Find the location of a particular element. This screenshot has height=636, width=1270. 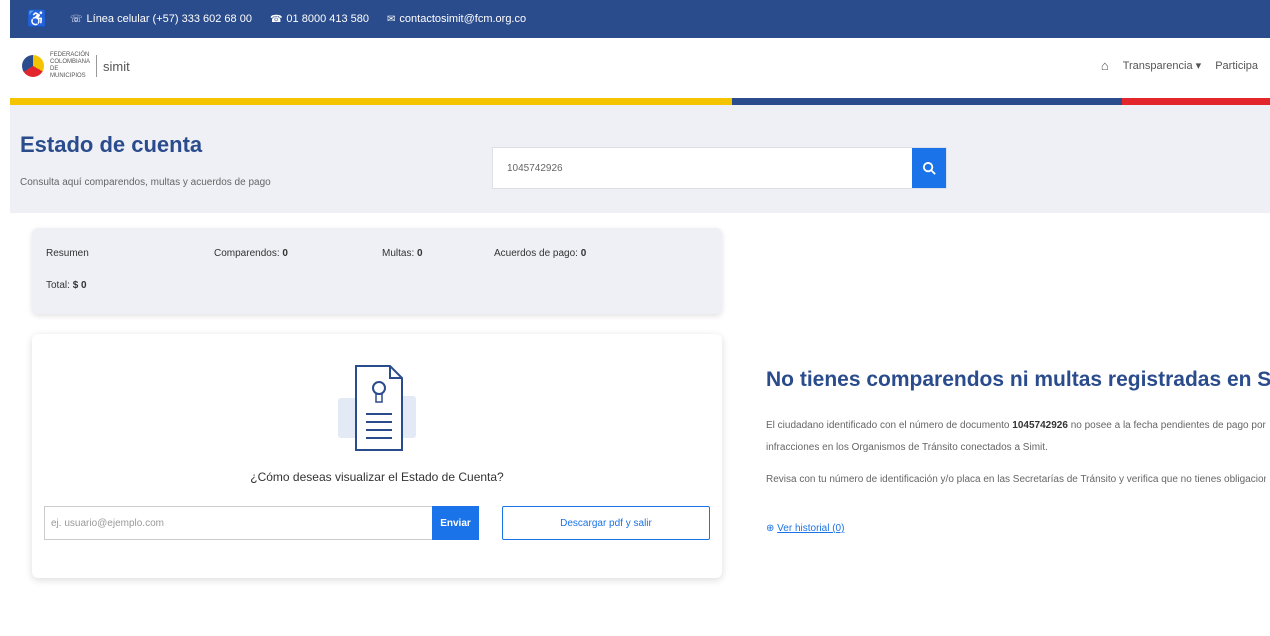

search-button is located at coordinates (929, 168).